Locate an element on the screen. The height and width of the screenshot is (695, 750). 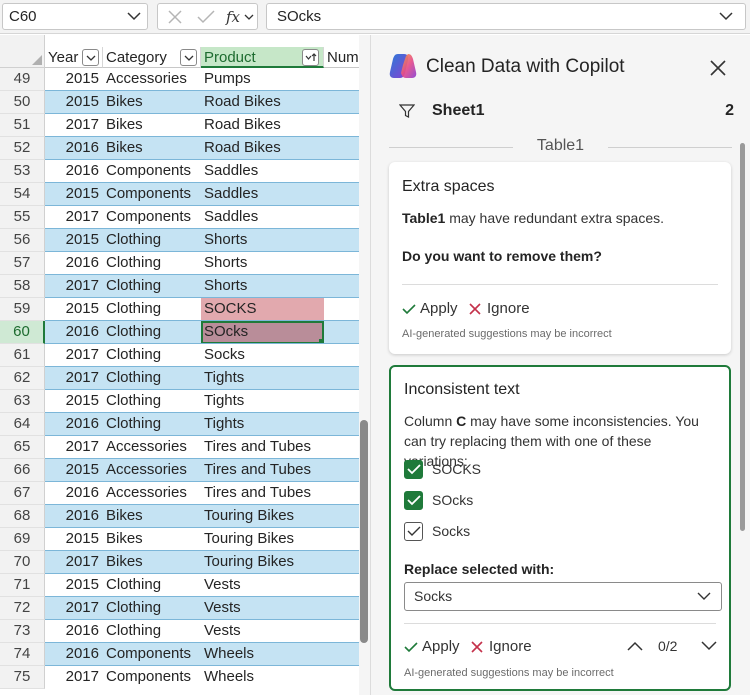
apply-button: Apply is located at coordinates (432, 310).